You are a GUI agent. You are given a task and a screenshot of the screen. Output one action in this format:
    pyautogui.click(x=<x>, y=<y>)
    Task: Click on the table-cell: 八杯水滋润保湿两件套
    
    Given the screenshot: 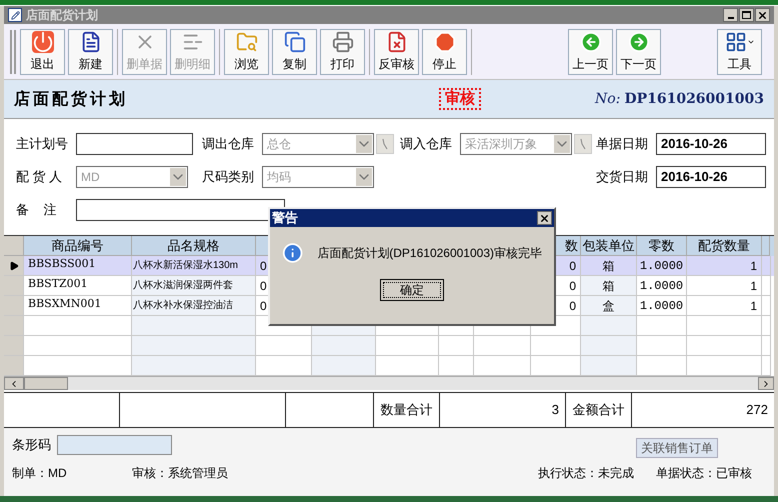 What is the action you would take?
    pyautogui.click(x=194, y=286)
    